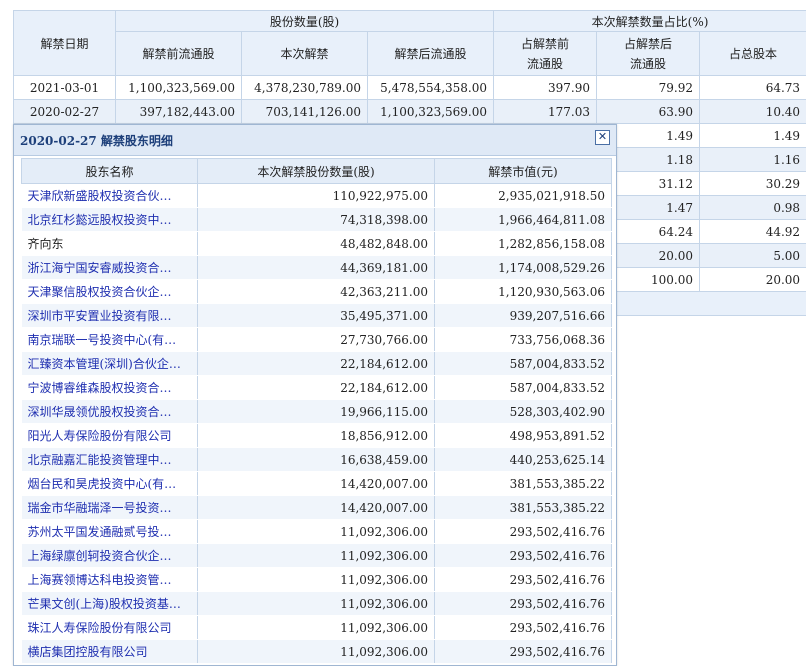 The image size is (806, 666). Describe the element at coordinates (545, 88) in the screenshot. I see `cell-pct-before: 397.90` at that location.